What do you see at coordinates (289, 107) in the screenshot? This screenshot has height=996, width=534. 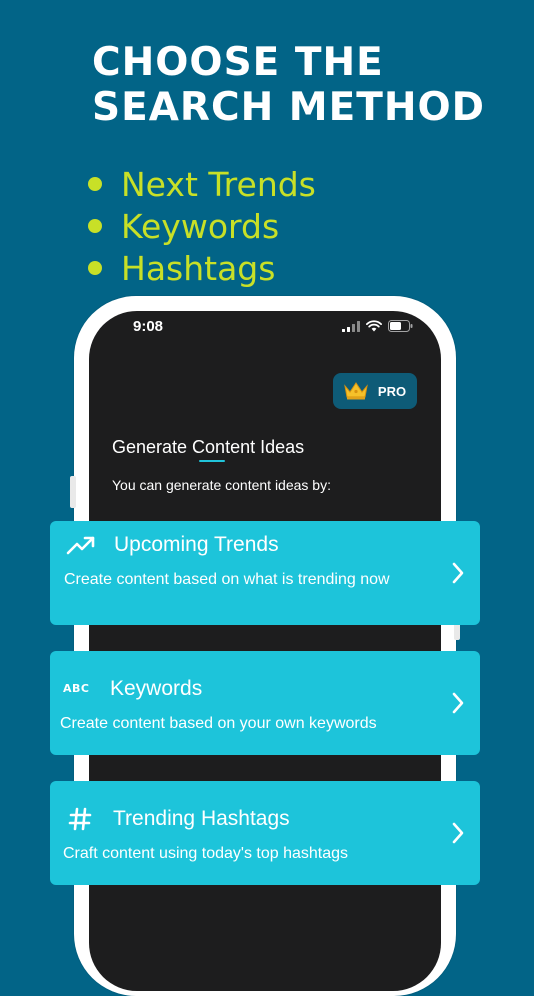 I see `headline-line-2: SEARCH METHOD` at bounding box center [289, 107].